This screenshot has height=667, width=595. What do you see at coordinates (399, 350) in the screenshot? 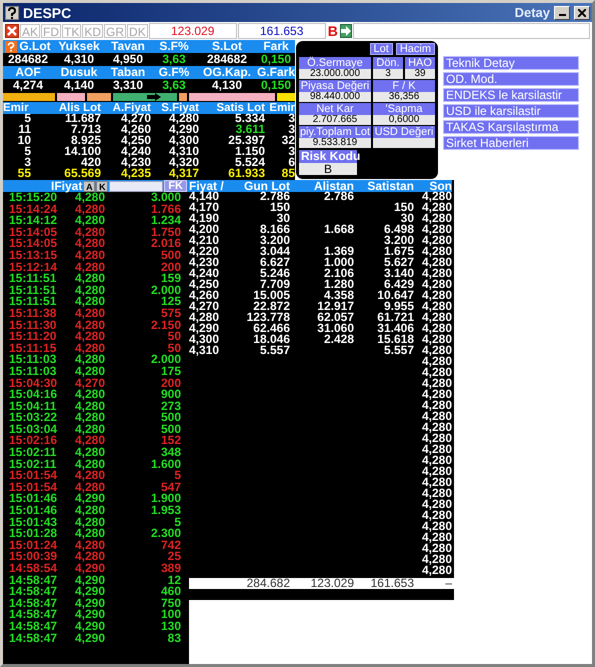
I see `table-cell-text: 5.557` at bounding box center [399, 350].